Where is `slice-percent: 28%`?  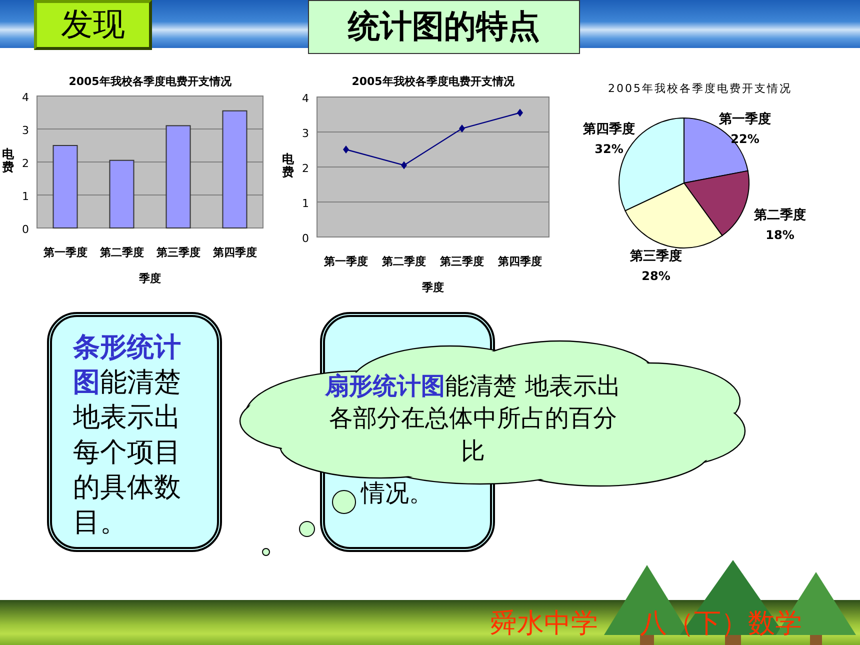 slice-percent: 28% is located at coordinates (656, 276).